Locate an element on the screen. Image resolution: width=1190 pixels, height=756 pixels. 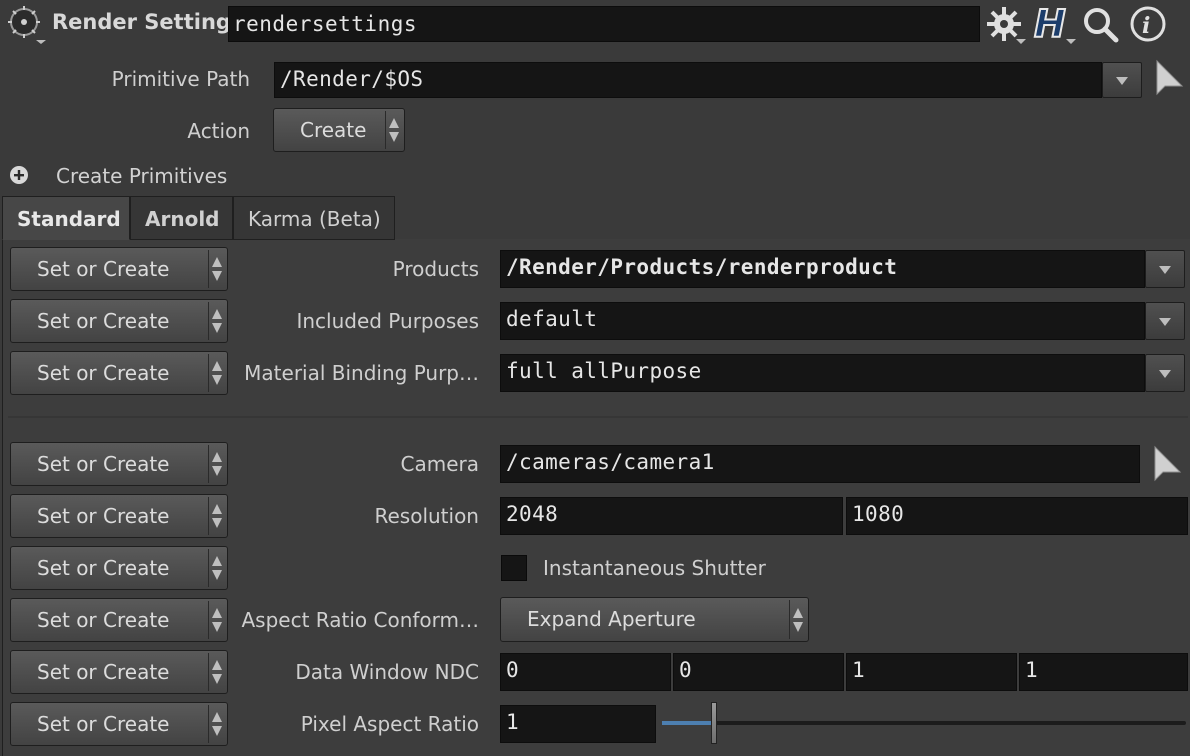
action-menu-button: Create is located at coordinates (339, 130).